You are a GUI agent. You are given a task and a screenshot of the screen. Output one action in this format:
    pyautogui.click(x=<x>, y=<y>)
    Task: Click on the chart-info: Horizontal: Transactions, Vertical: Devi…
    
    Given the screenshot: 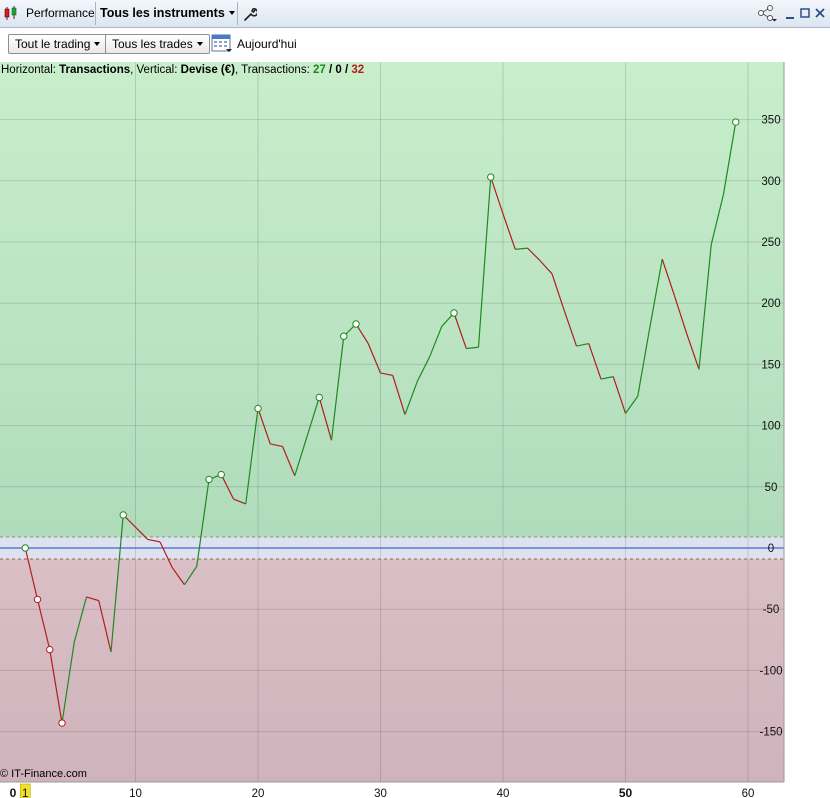 What is the action you would take?
    pyautogui.click(x=182, y=70)
    